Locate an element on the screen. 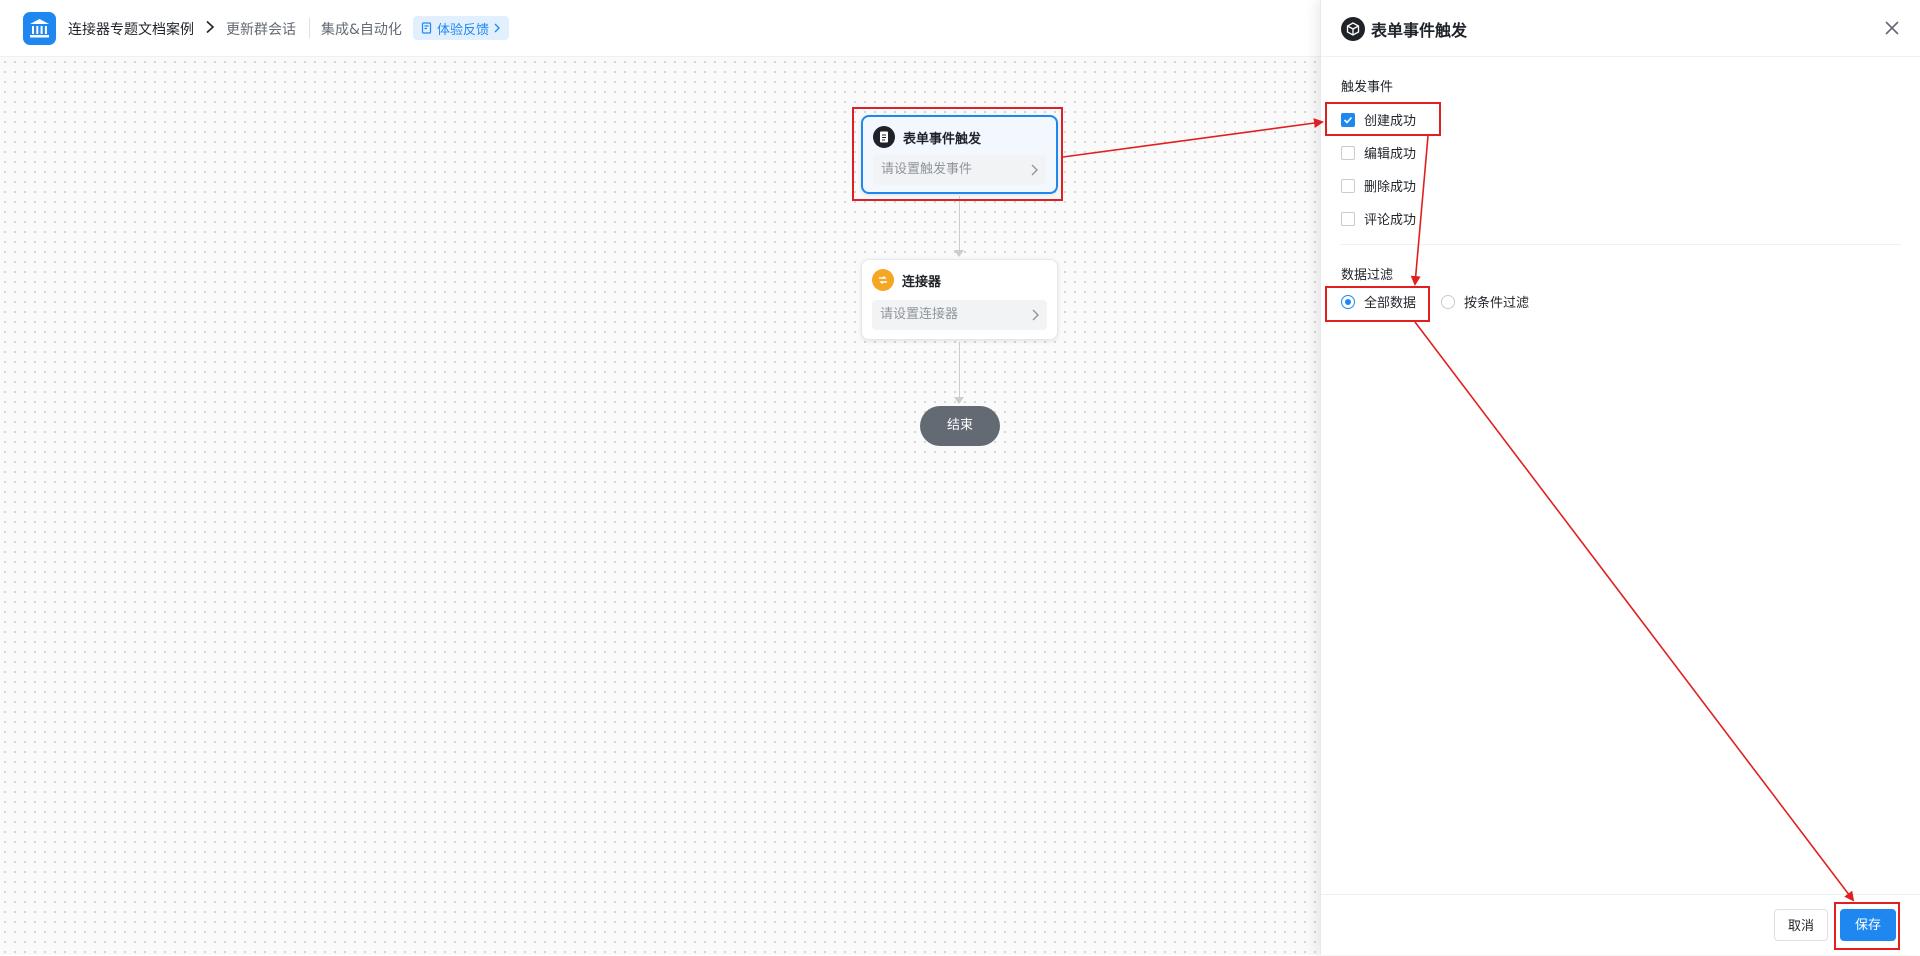 The height and width of the screenshot is (956, 1920). option-label: 按条件过滤 is located at coordinates (1497, 303).